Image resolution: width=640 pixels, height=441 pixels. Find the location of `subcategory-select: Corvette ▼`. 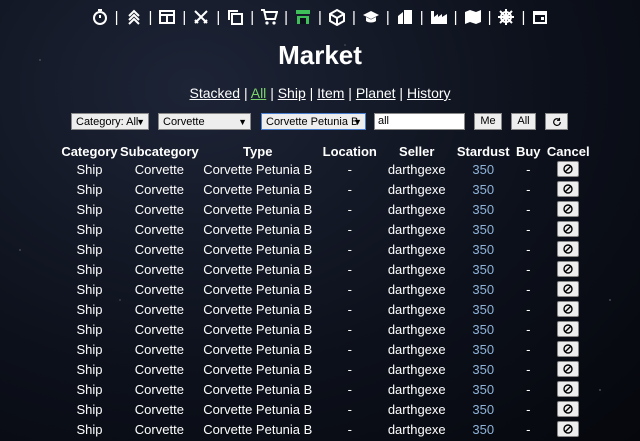

subcategory-select: Corvette ▼ is located at coordinates (204, 121).